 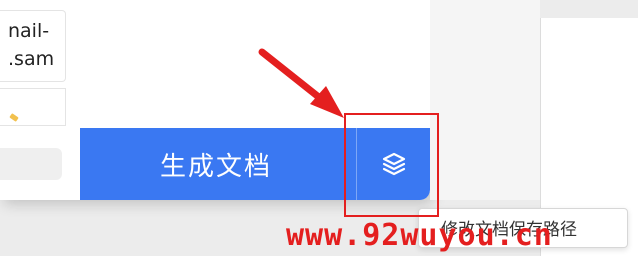 What do you see at coordinates (419, 235) in the screenshot?
I see `watermark-text: www.92wuyou.cn` at bounding box center [419, 235].